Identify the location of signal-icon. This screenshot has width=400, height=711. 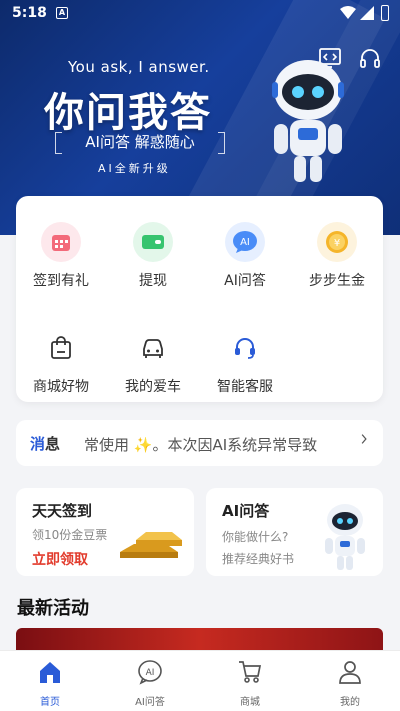
(367, 13).